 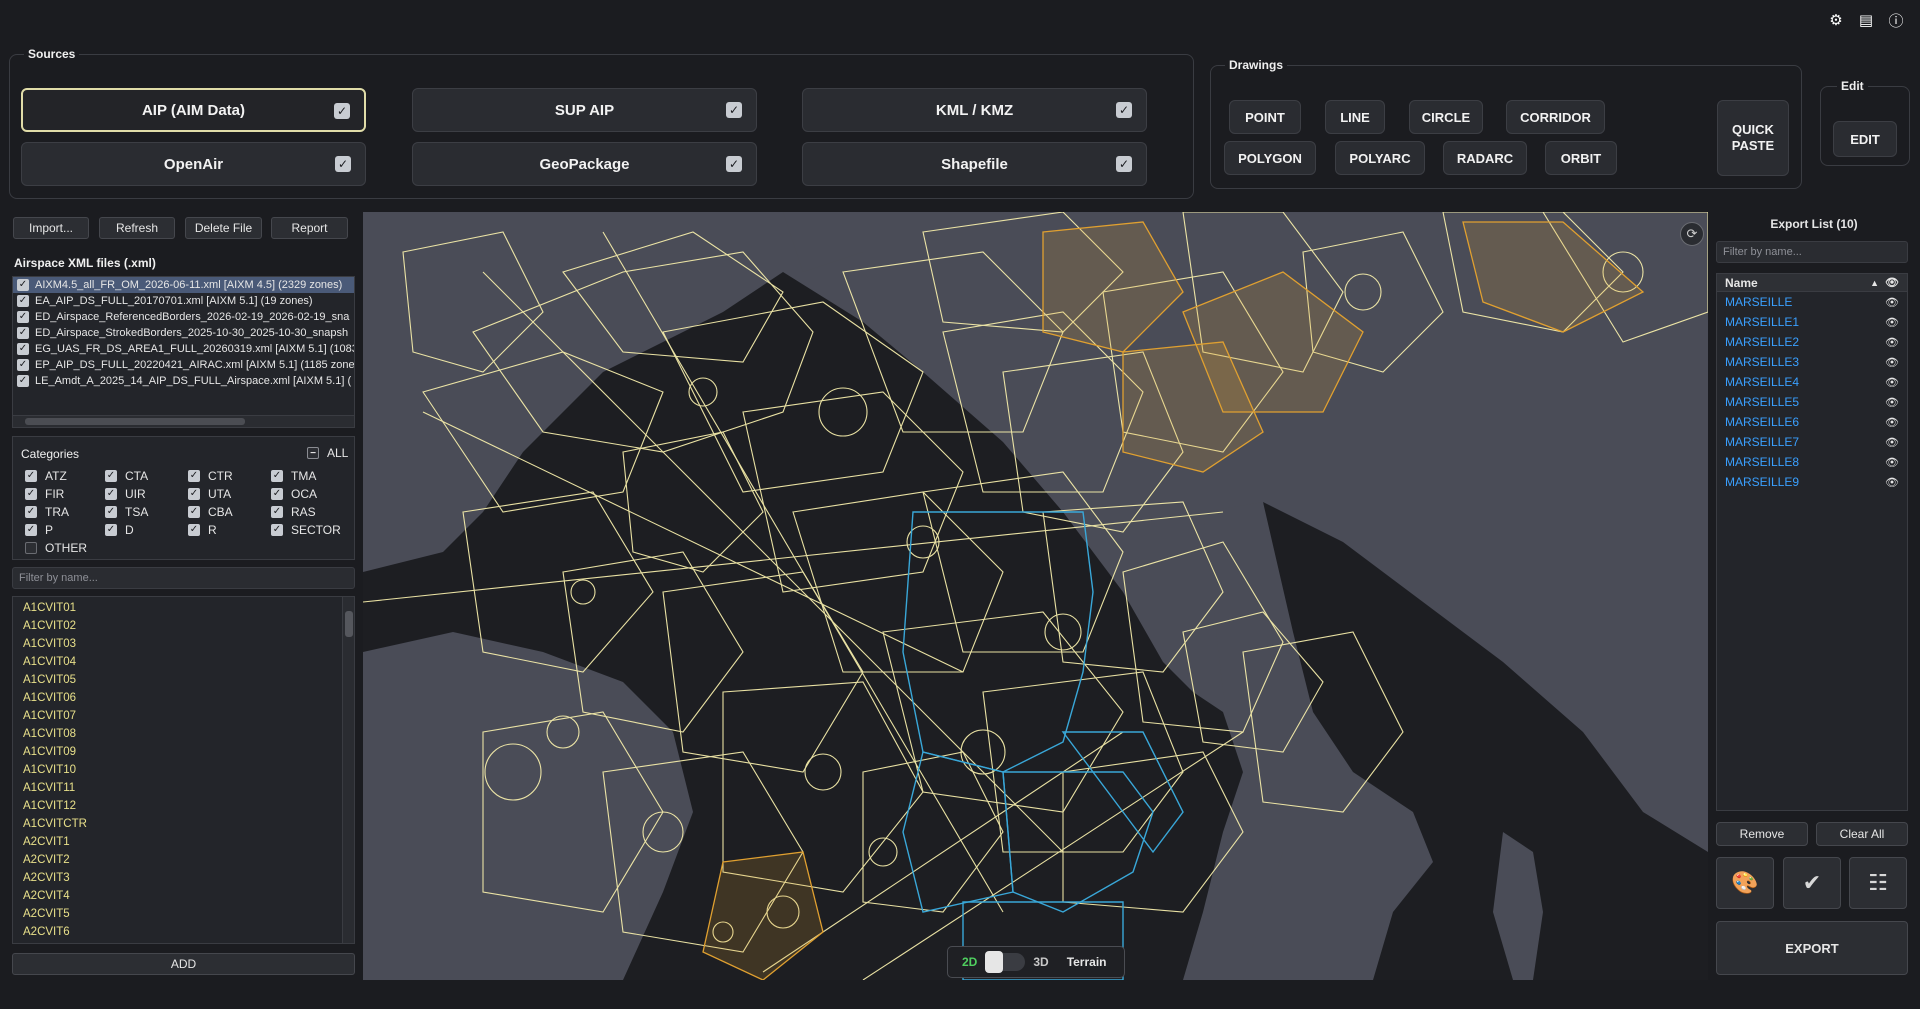 I want to click on list-item: A2CVIT4, so click(x=183, y=896).